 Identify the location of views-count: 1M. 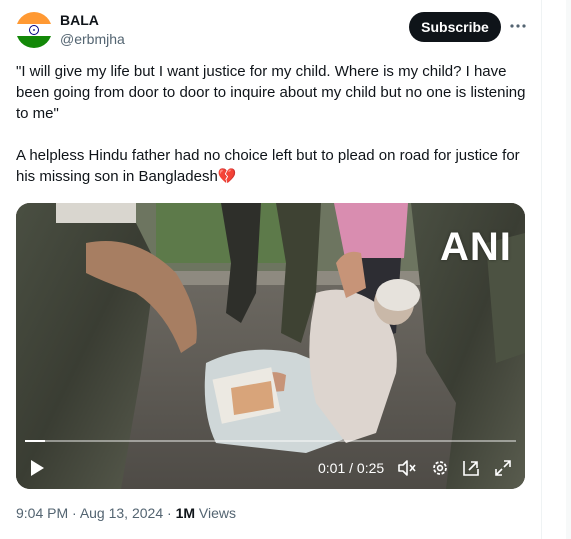
(185, 513).